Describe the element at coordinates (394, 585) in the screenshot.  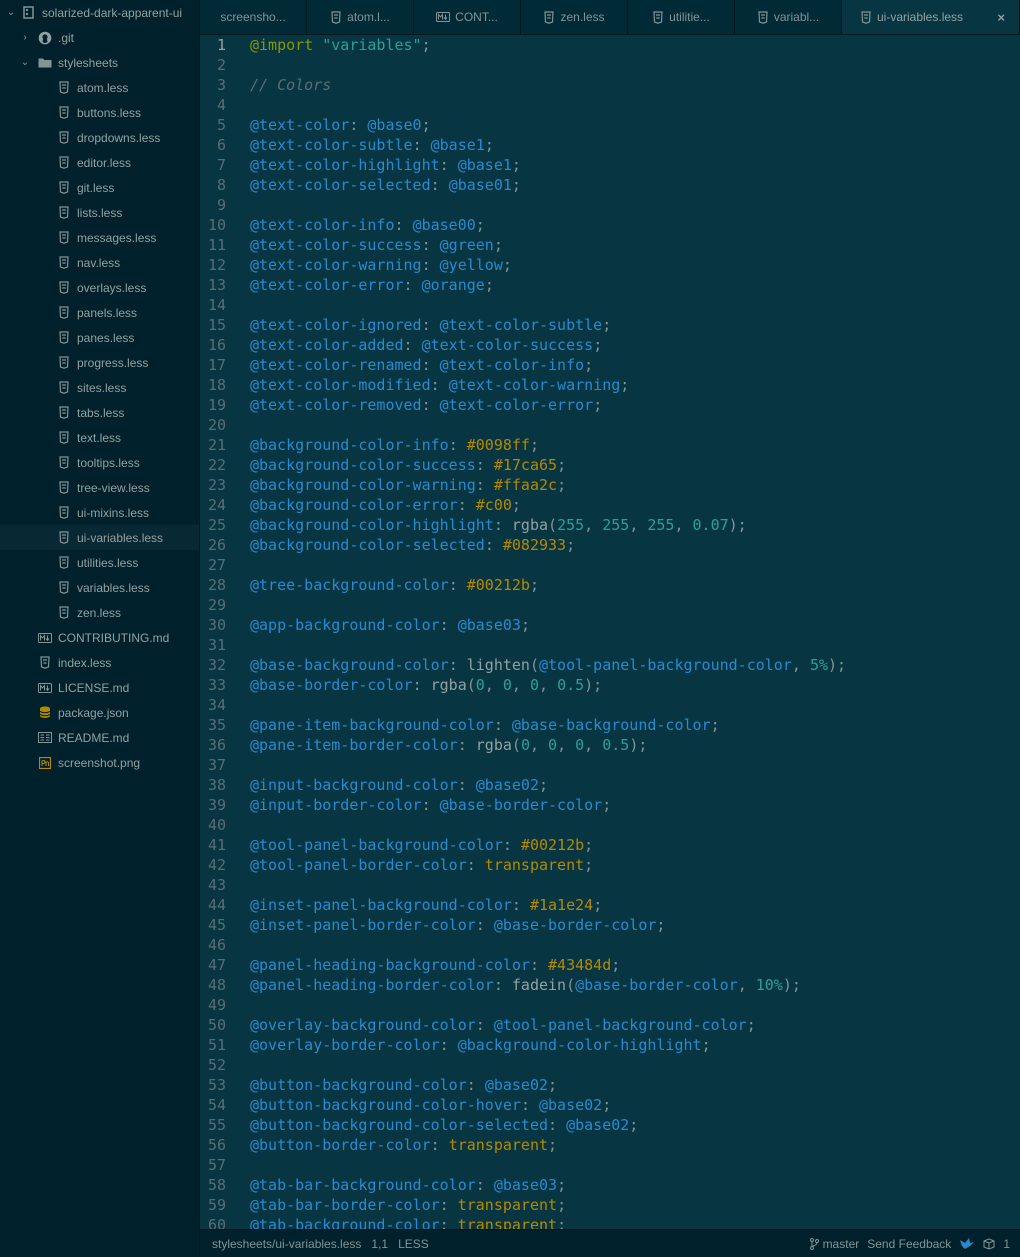
I see `code-line: @tree-background-color: #00212b;` at that location.